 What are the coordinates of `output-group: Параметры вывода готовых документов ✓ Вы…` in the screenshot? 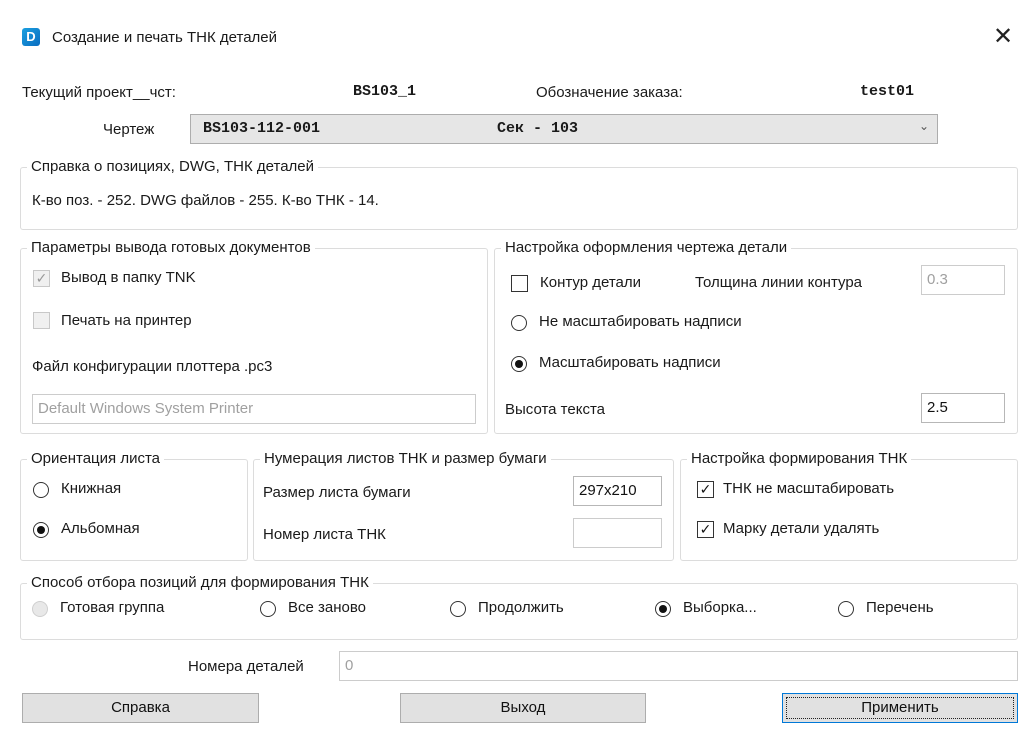 It's located at (254, 336).